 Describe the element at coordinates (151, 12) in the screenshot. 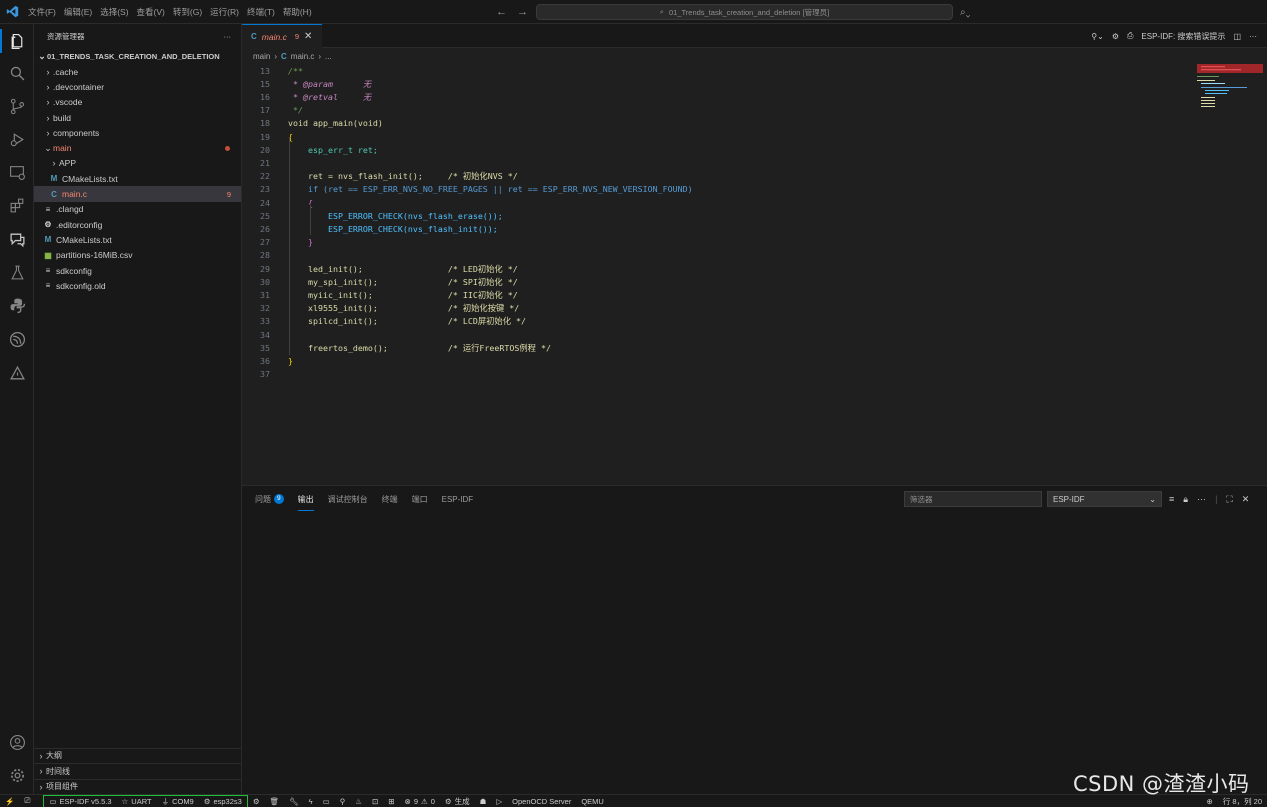

I see `menu-view: 查看(V)` at that location.